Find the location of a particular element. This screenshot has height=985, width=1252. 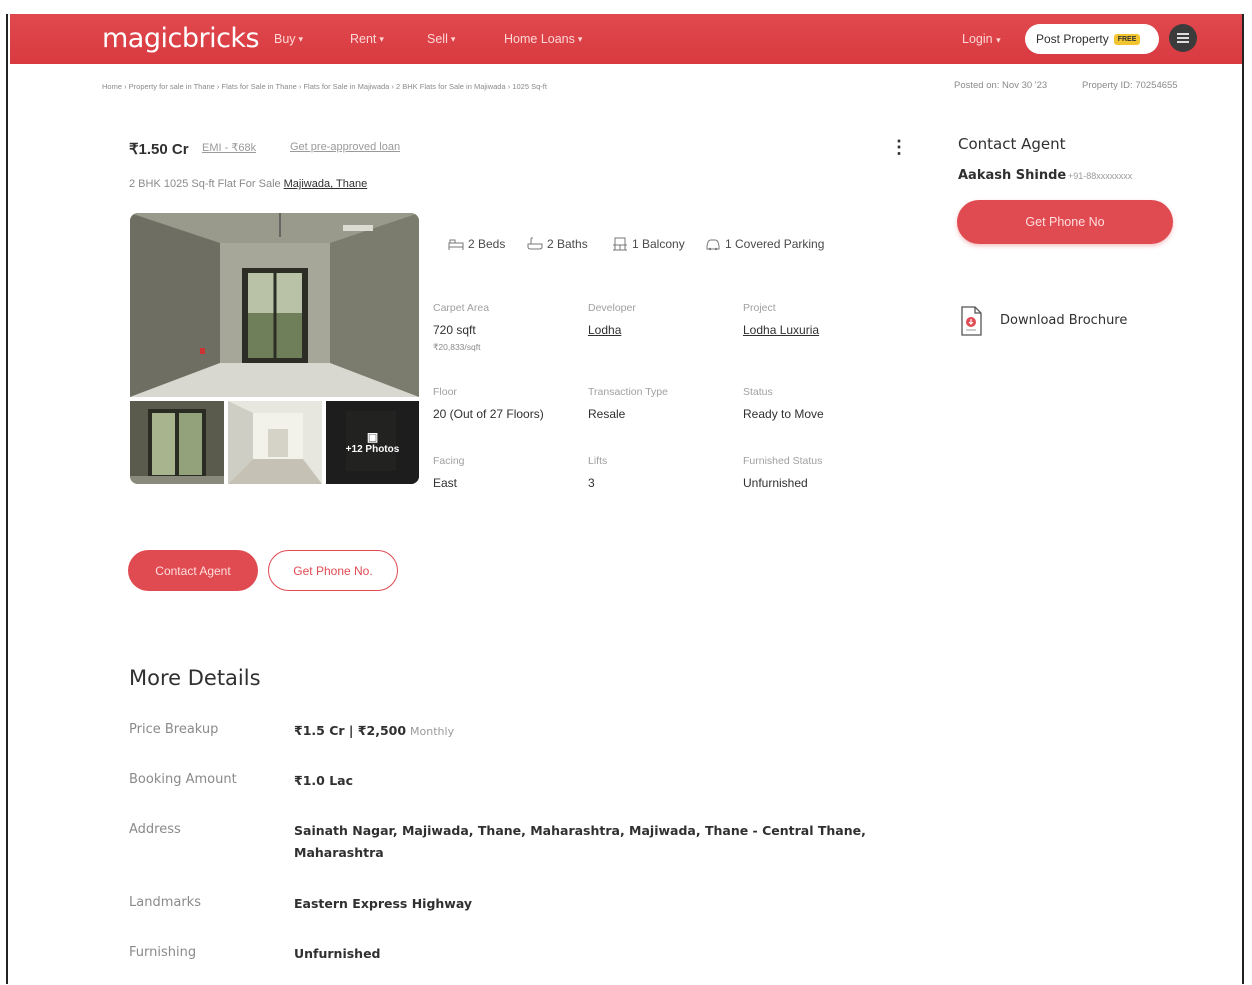

nav-rent: Rent ▾ is located at coordinates (367, 39).